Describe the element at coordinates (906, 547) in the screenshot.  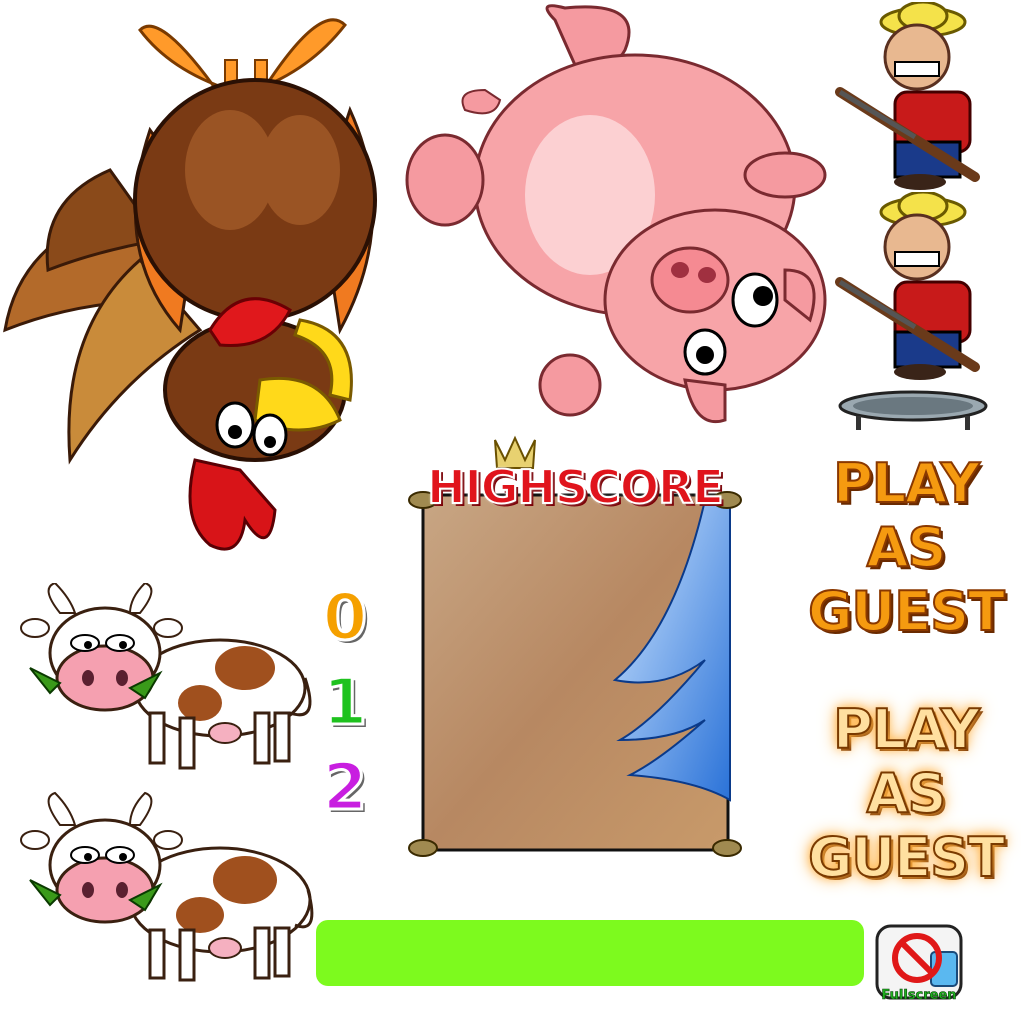
I see `play-as-guest-button: PLAY AS GUEST` at that location.